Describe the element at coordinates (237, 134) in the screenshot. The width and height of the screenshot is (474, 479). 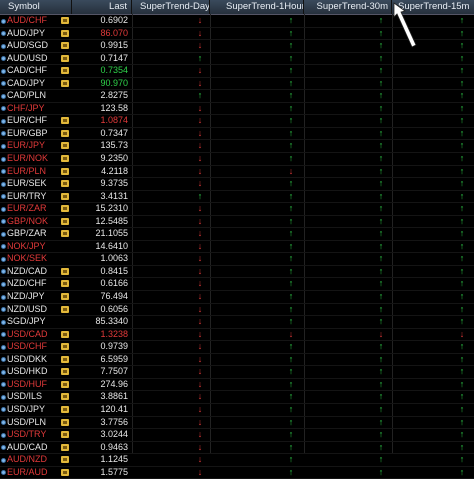
I see `table-row: EUR/GBP 0.7347 ↓ ↑ ↑ ↑` at that location.